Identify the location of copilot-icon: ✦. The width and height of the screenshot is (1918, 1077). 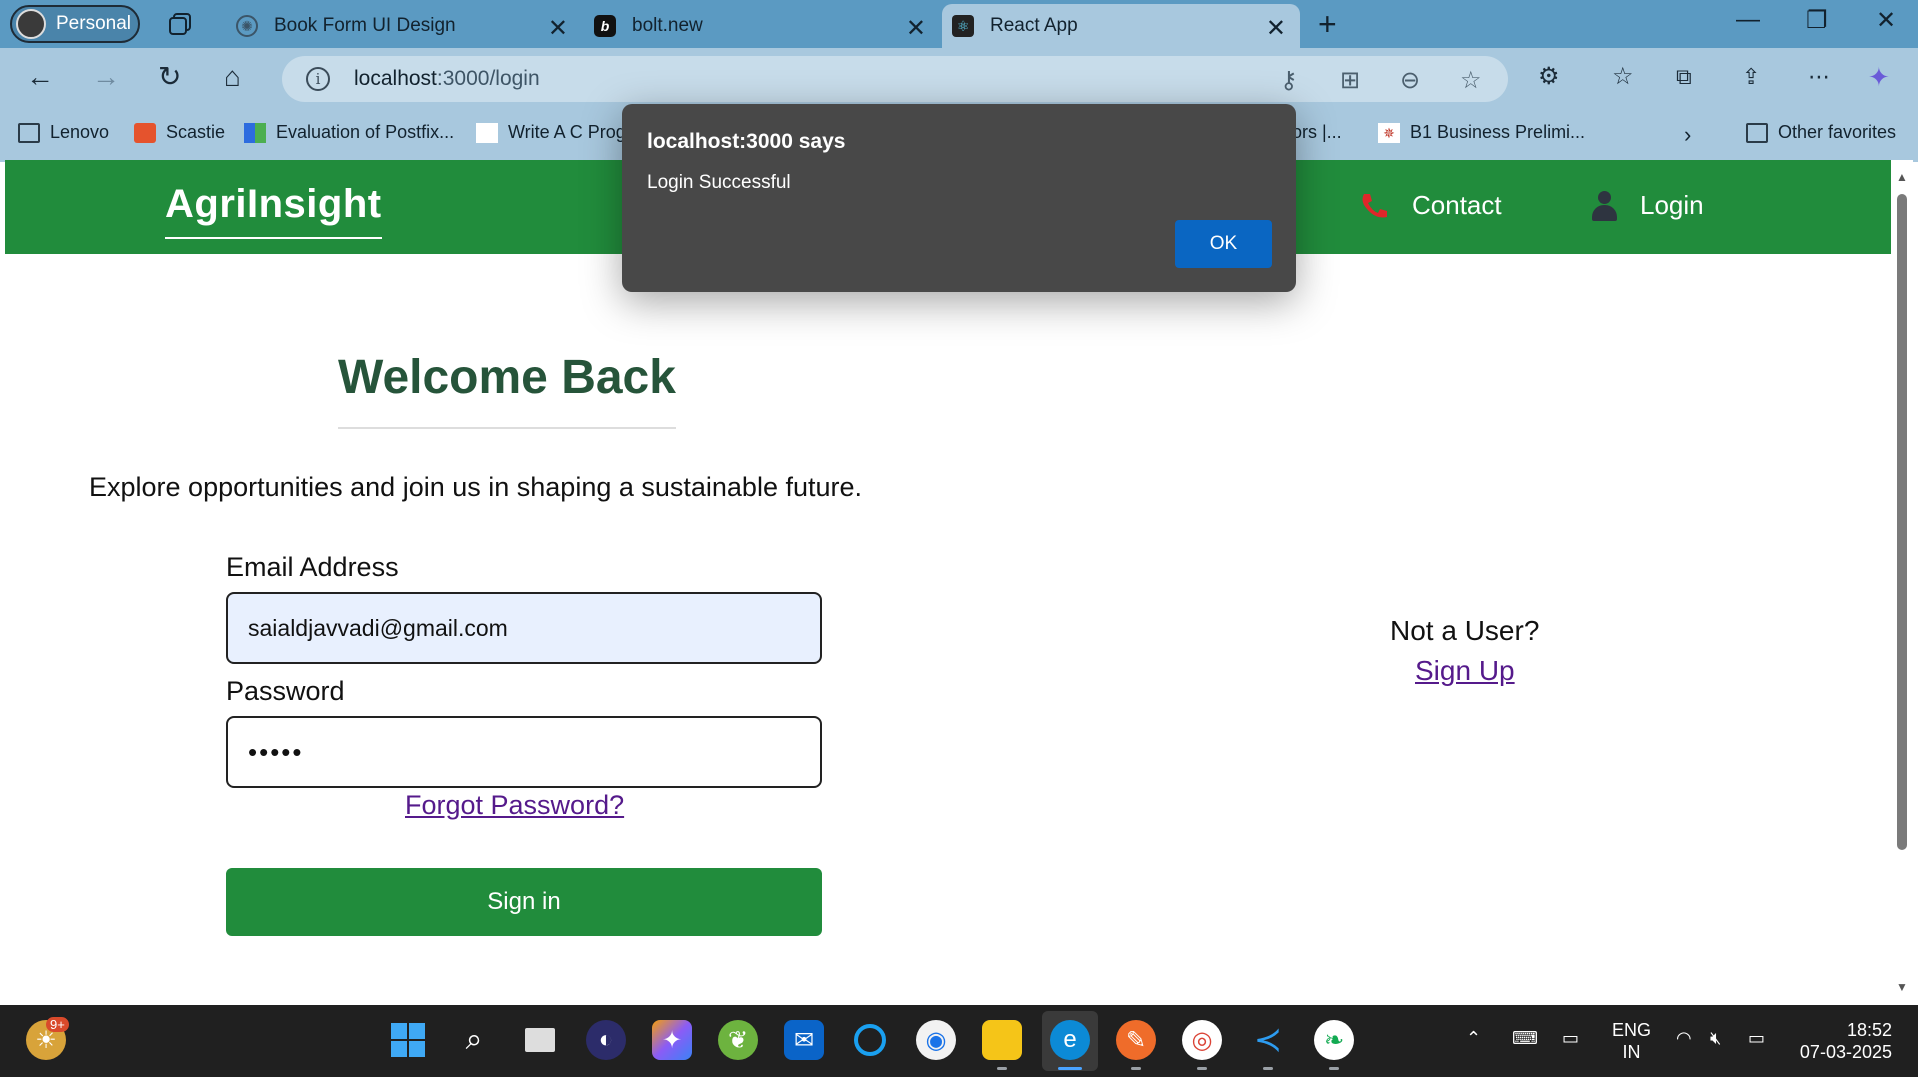
(1879, 77).